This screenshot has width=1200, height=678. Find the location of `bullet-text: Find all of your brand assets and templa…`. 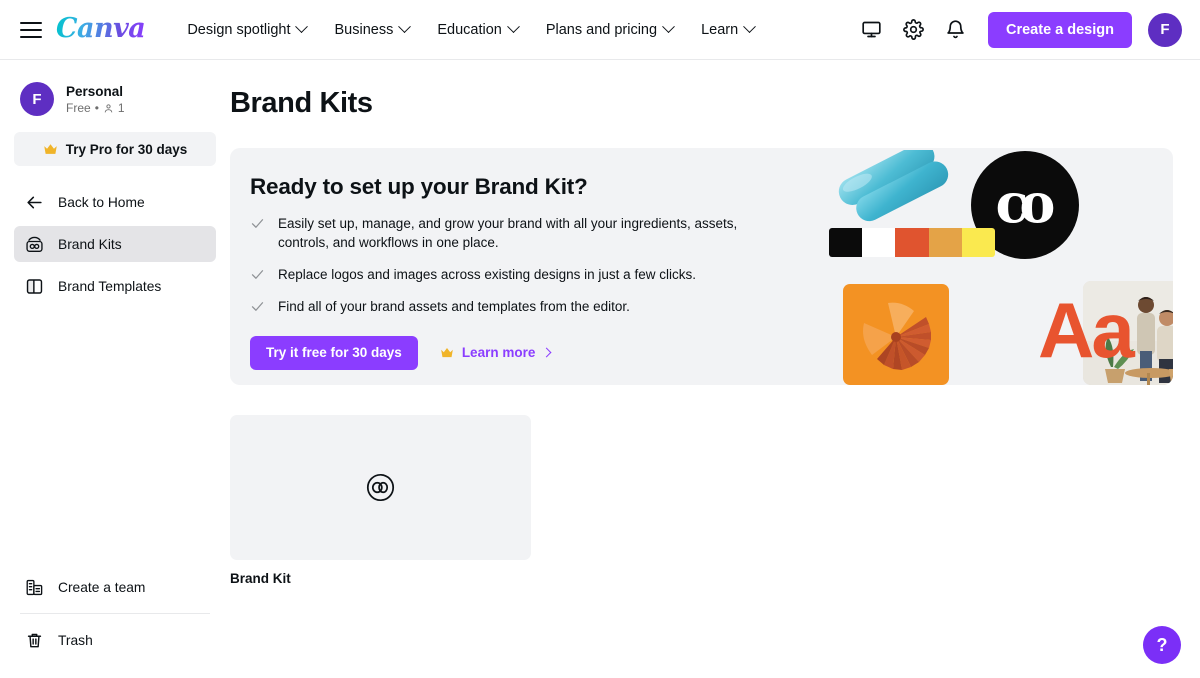

bullet-text: Find all of your brand assets and templa… is located at coordinates (454, 307).